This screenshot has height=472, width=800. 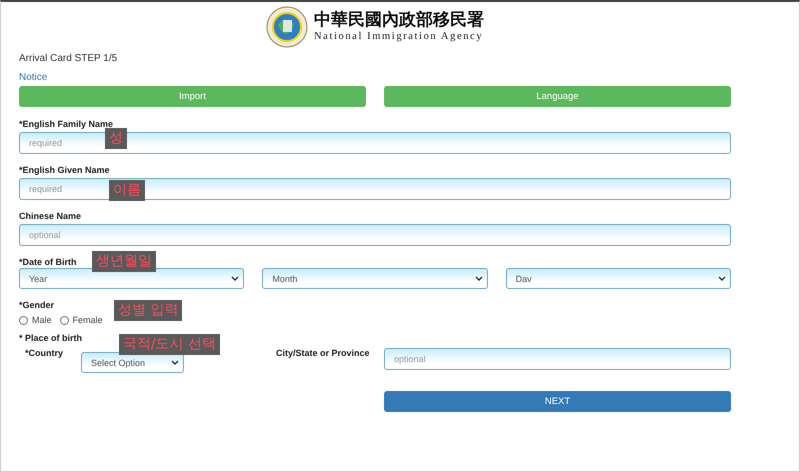 I want to click on annotation-label: 성별 입력, so click(x=148, y=310).